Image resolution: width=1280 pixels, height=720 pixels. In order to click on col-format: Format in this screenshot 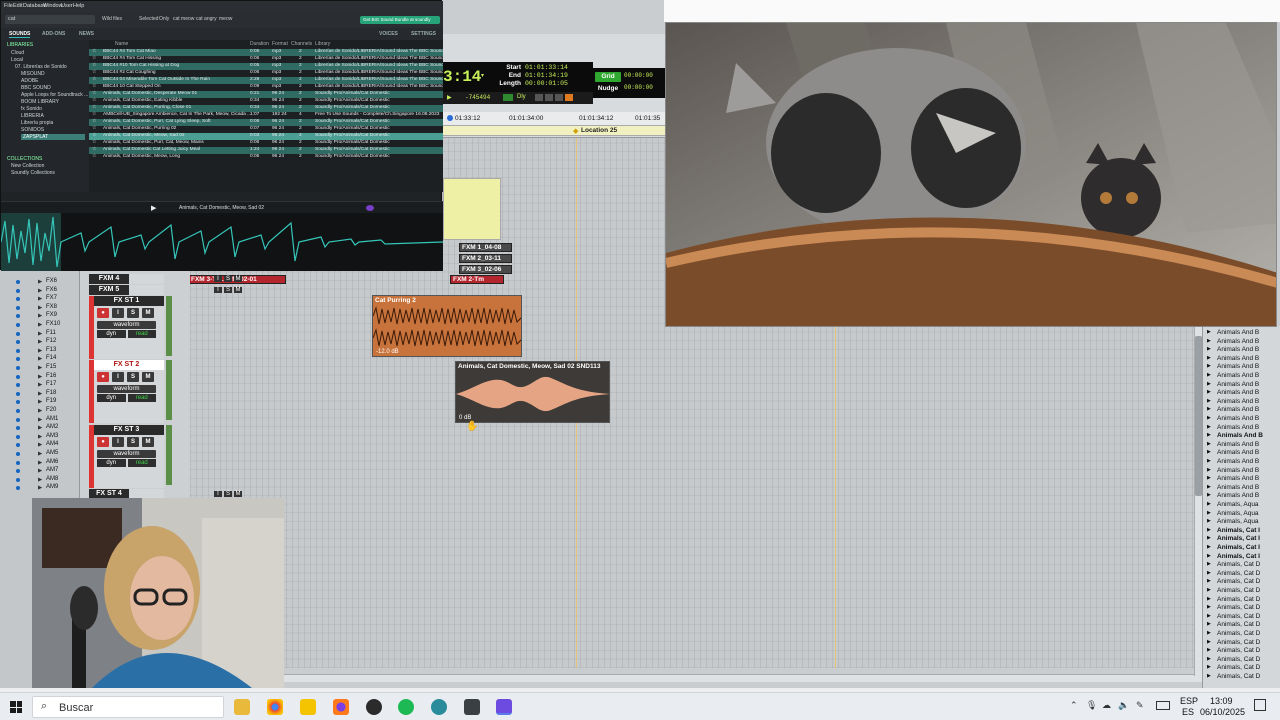, I will do `click(280, 44)`.